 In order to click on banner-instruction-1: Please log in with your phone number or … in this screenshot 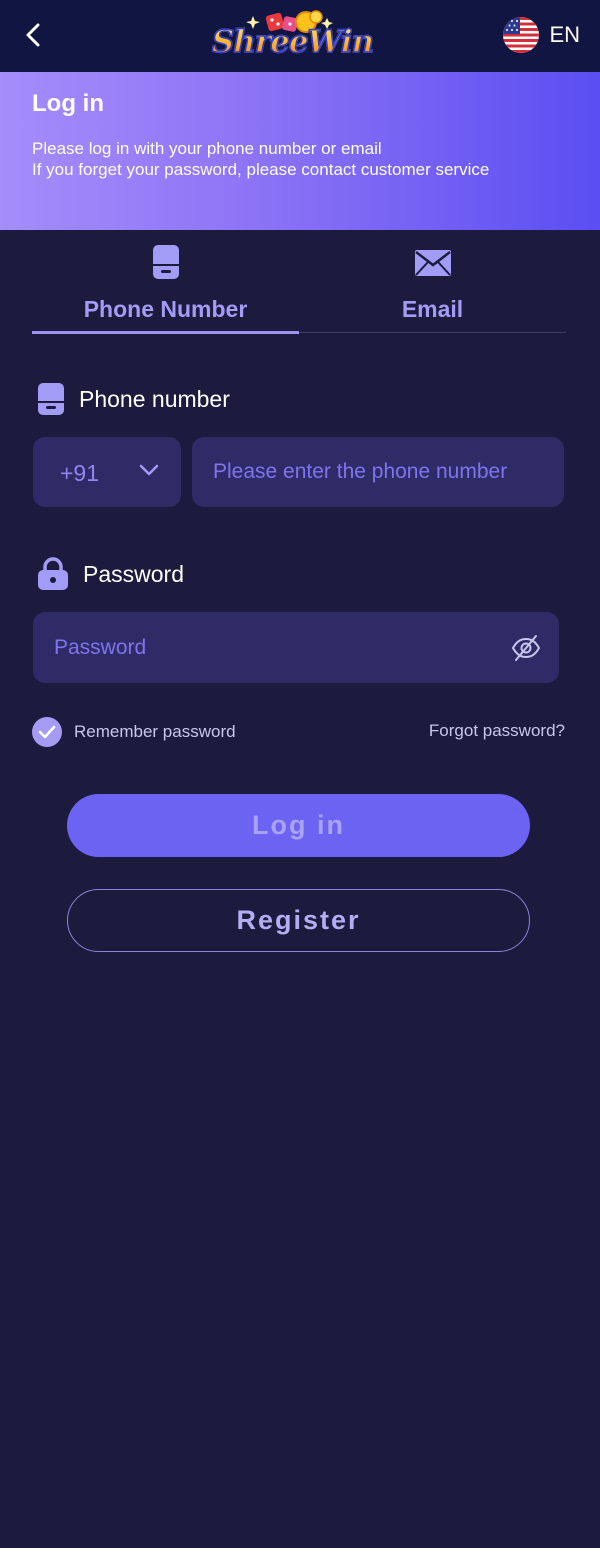, I will do `click(207, 148)`.